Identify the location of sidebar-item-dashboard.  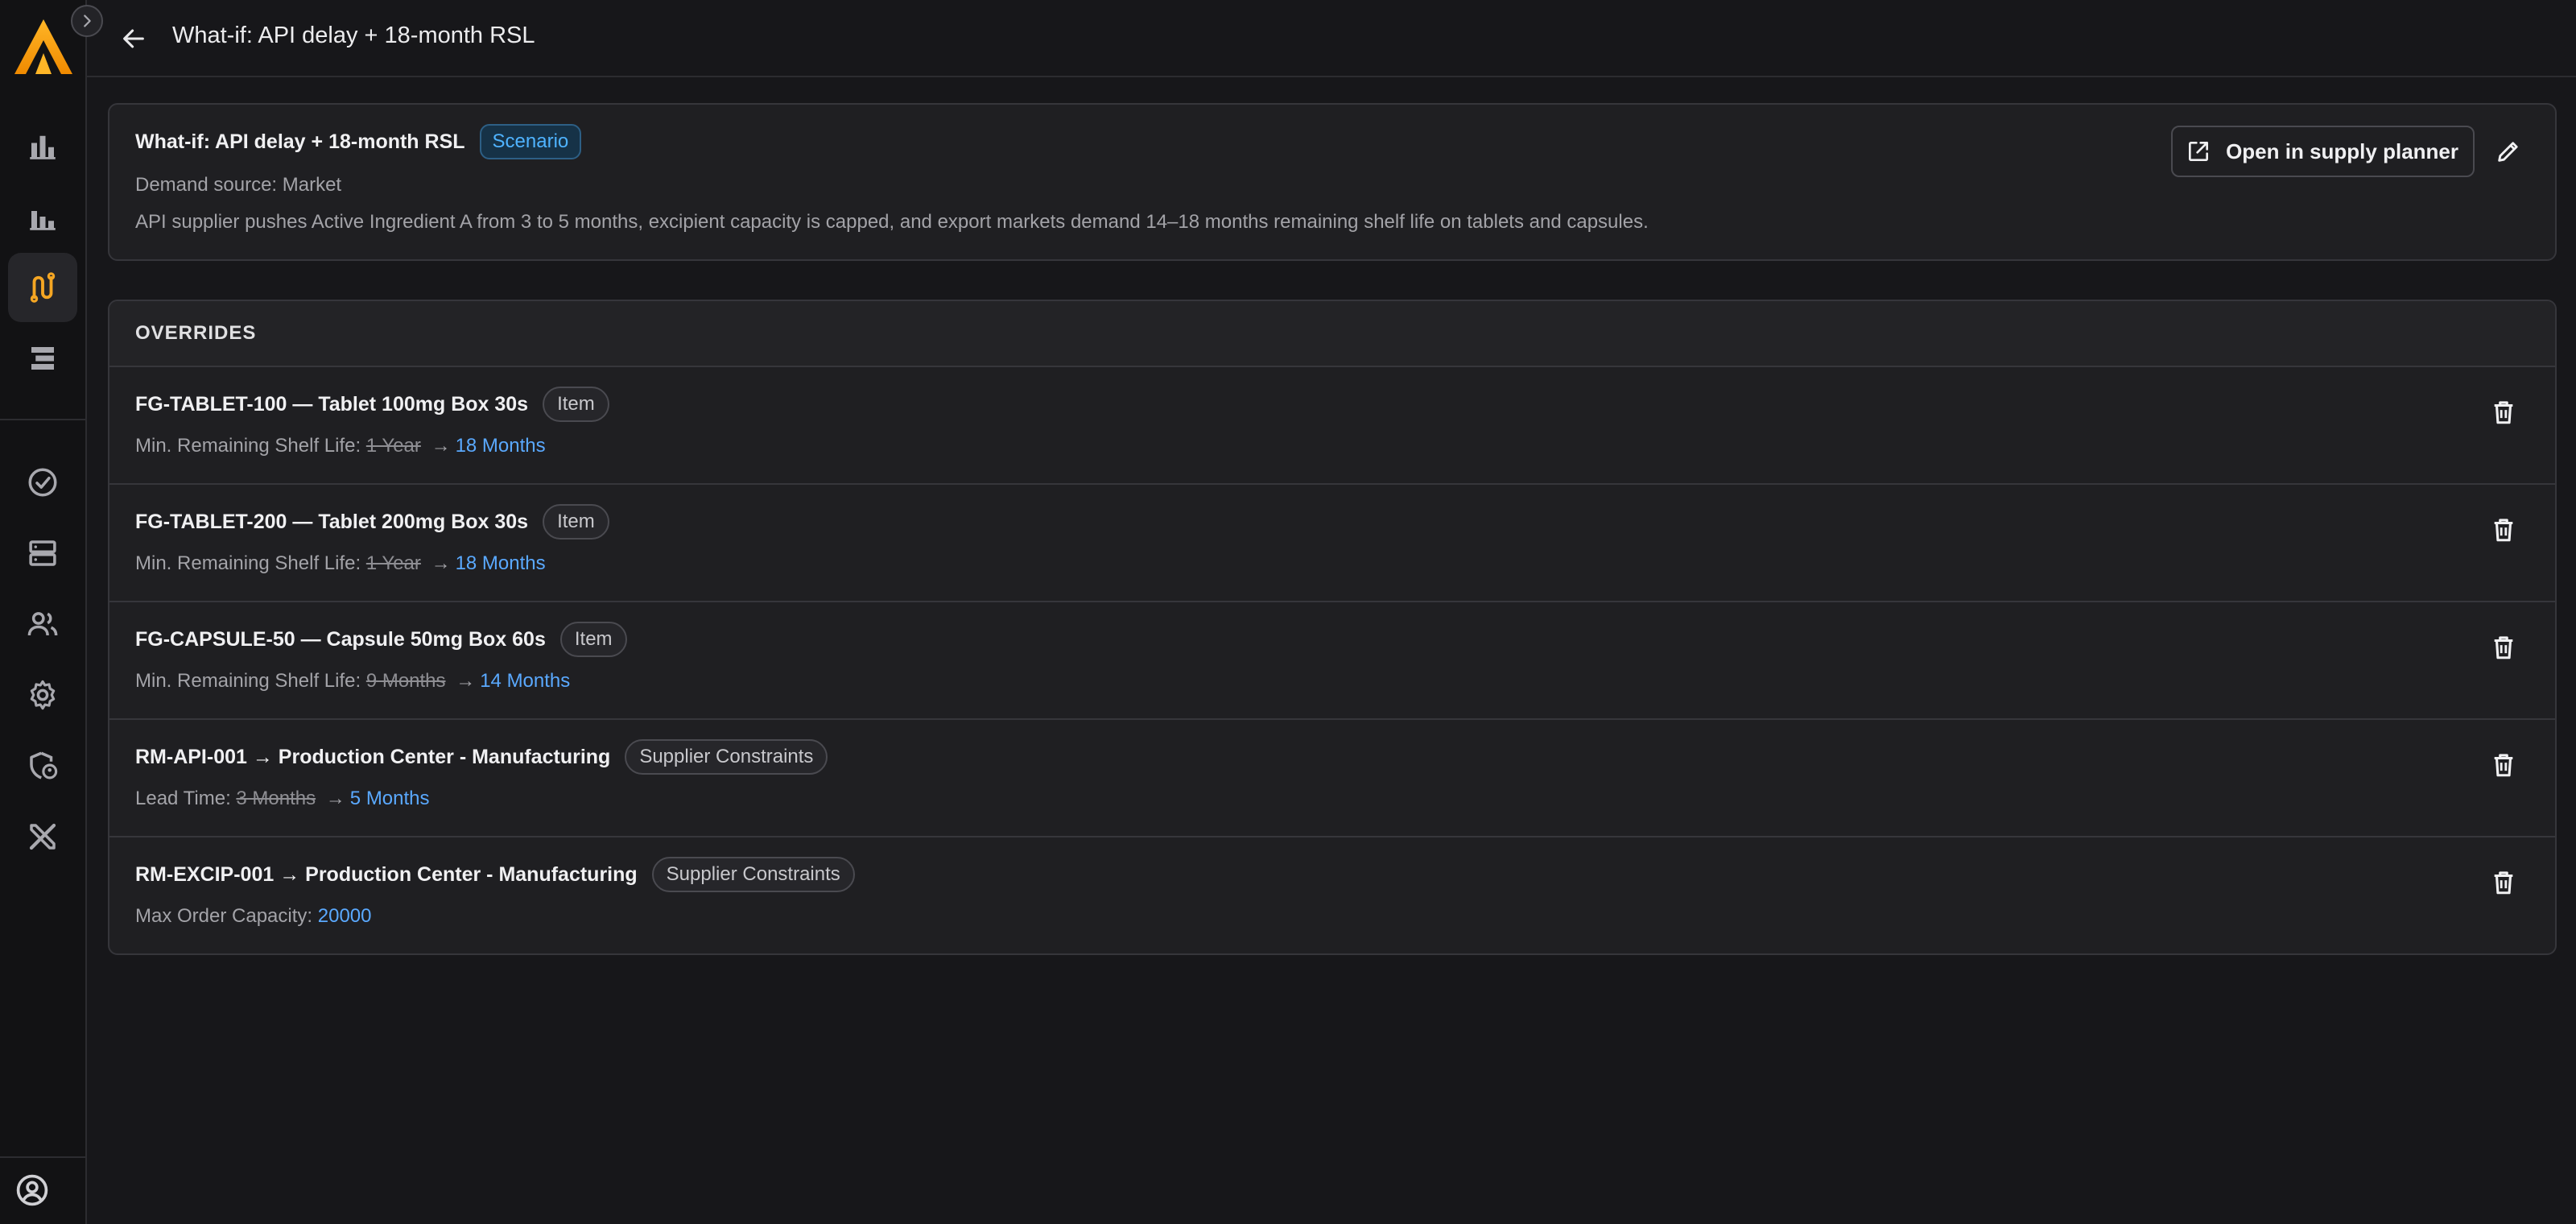
(42, 145).